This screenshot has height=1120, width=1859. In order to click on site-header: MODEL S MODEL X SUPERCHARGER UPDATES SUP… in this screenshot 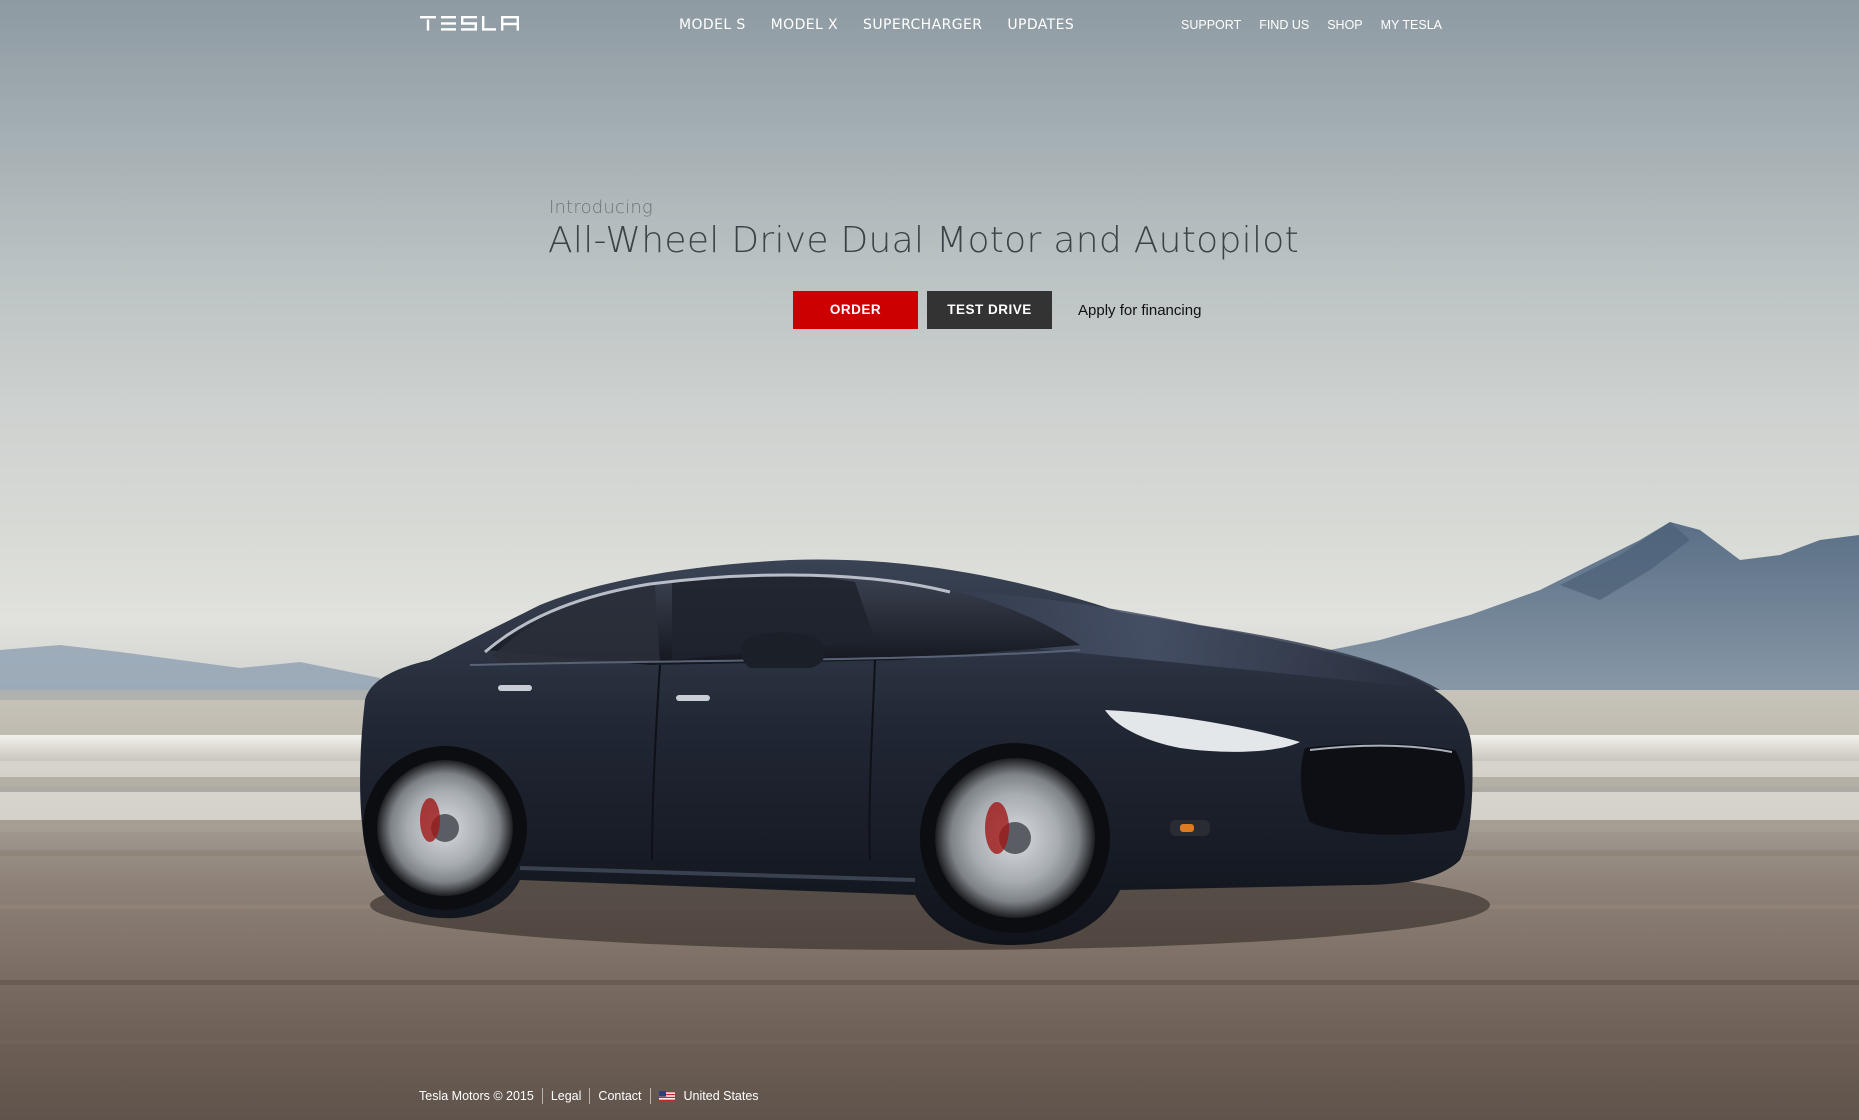, I will do `click(929, 25)`.